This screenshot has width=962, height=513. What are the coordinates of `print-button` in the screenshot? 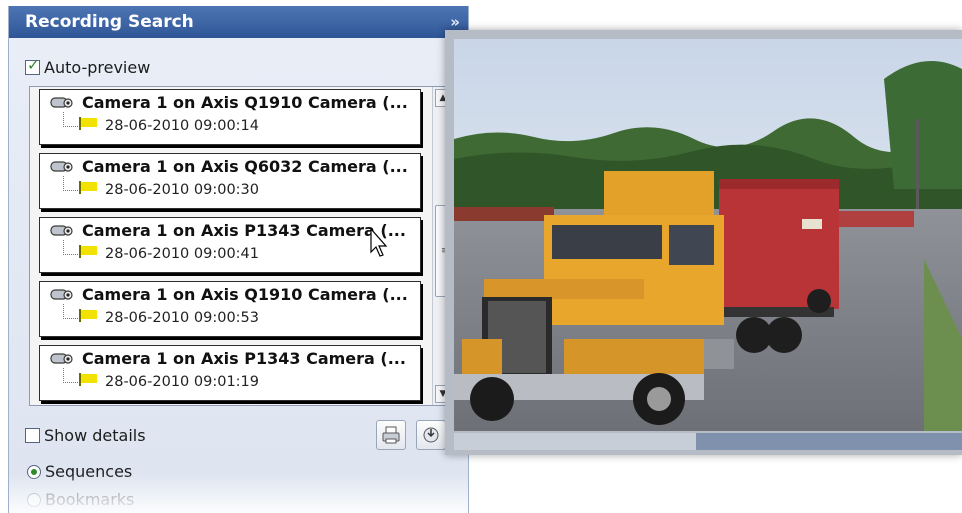 It's located at (391, 435).